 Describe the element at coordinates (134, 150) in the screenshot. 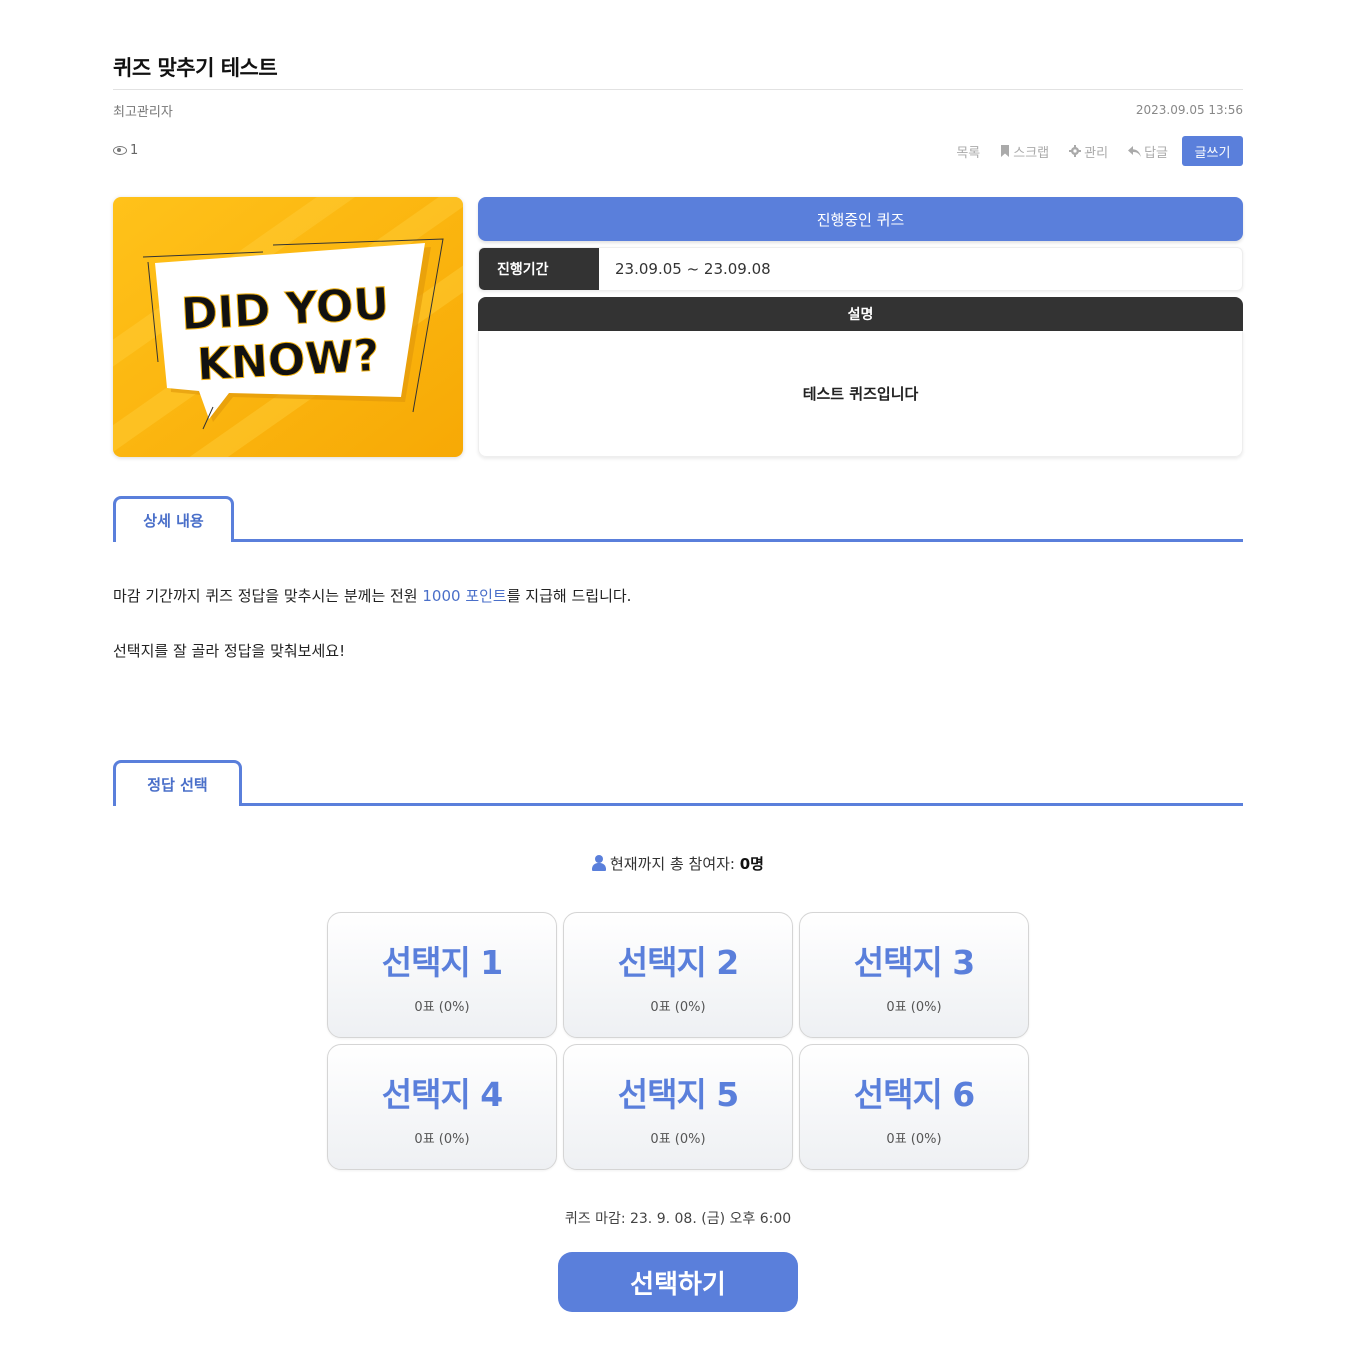

I see `view-count-value: 1` at that location.